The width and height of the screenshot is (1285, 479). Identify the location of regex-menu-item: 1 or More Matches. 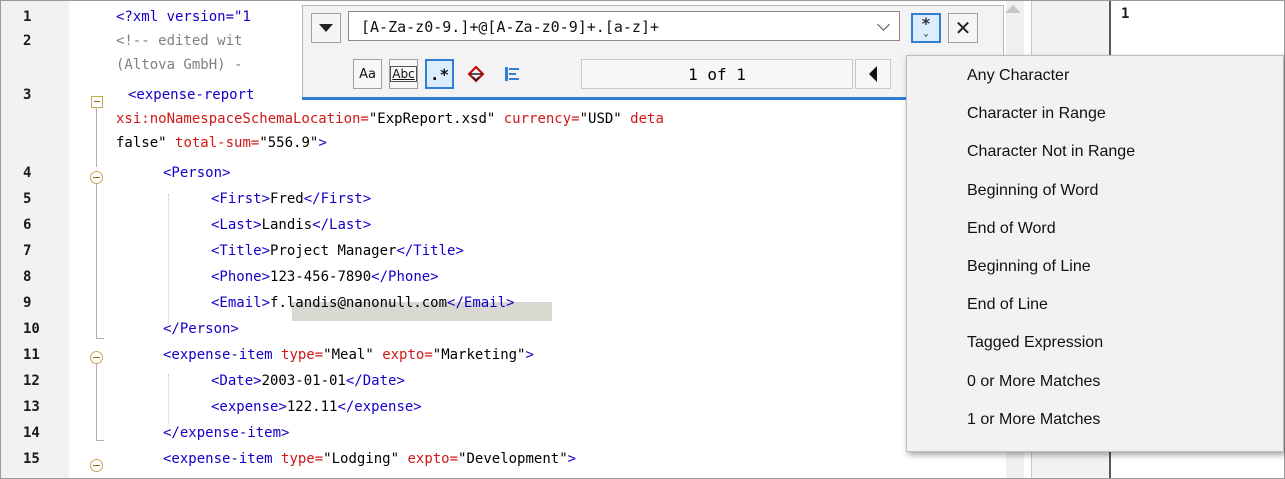
(1033, 420).